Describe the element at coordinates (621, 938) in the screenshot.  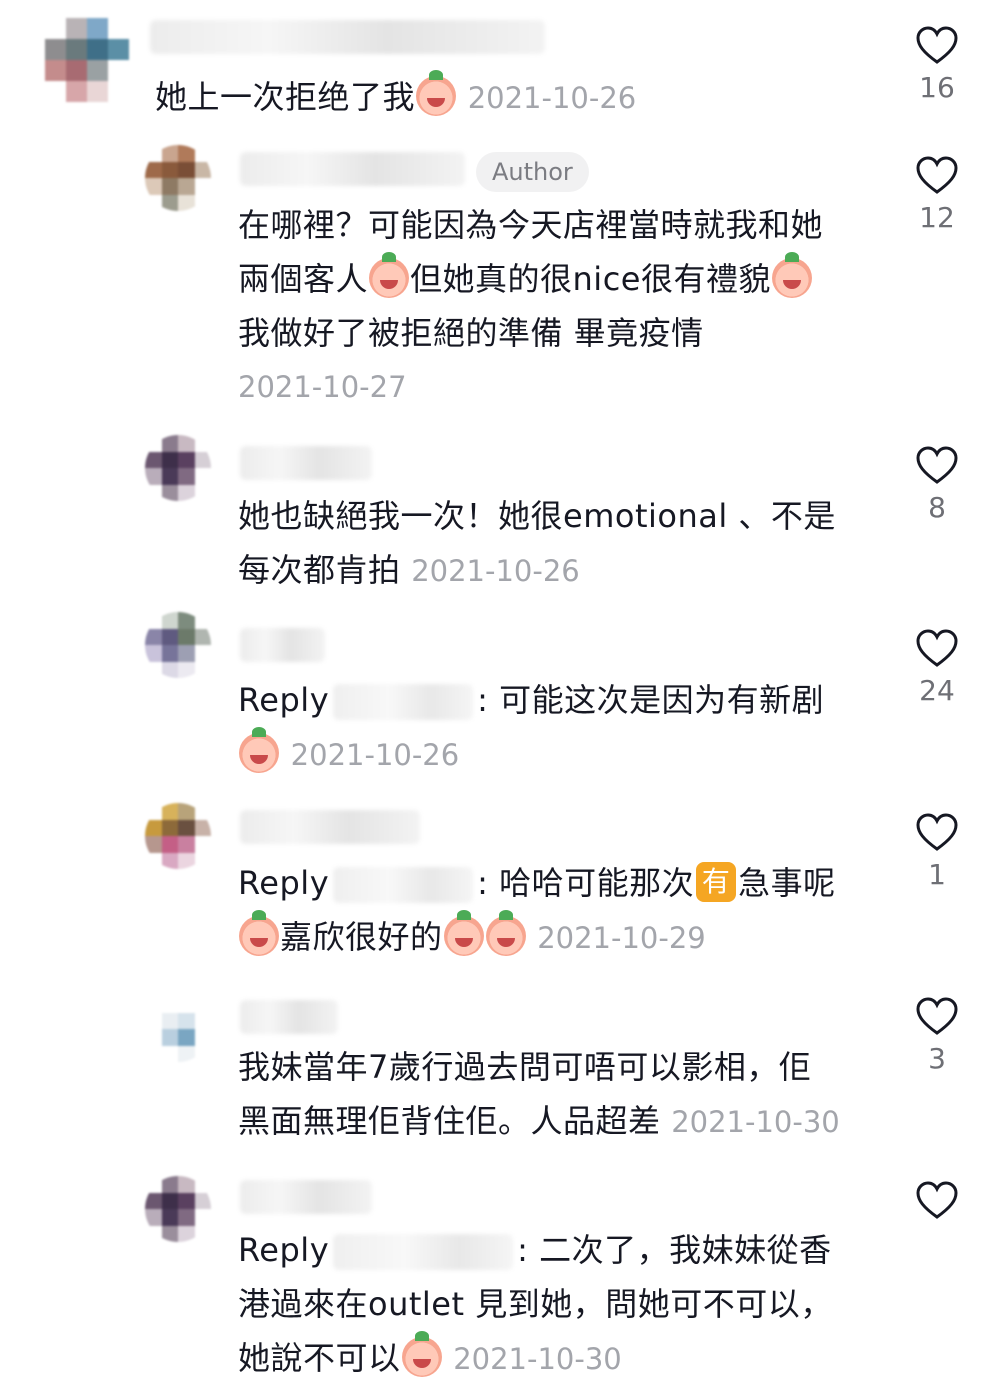
I see `comment-date: 2021-10-29` at that location.